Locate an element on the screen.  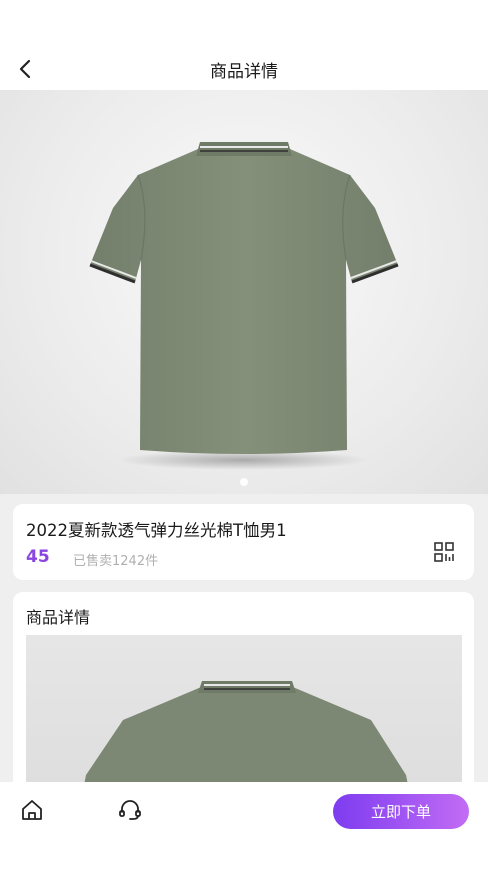
product-price: 45 is located at coordinates (38, 557).